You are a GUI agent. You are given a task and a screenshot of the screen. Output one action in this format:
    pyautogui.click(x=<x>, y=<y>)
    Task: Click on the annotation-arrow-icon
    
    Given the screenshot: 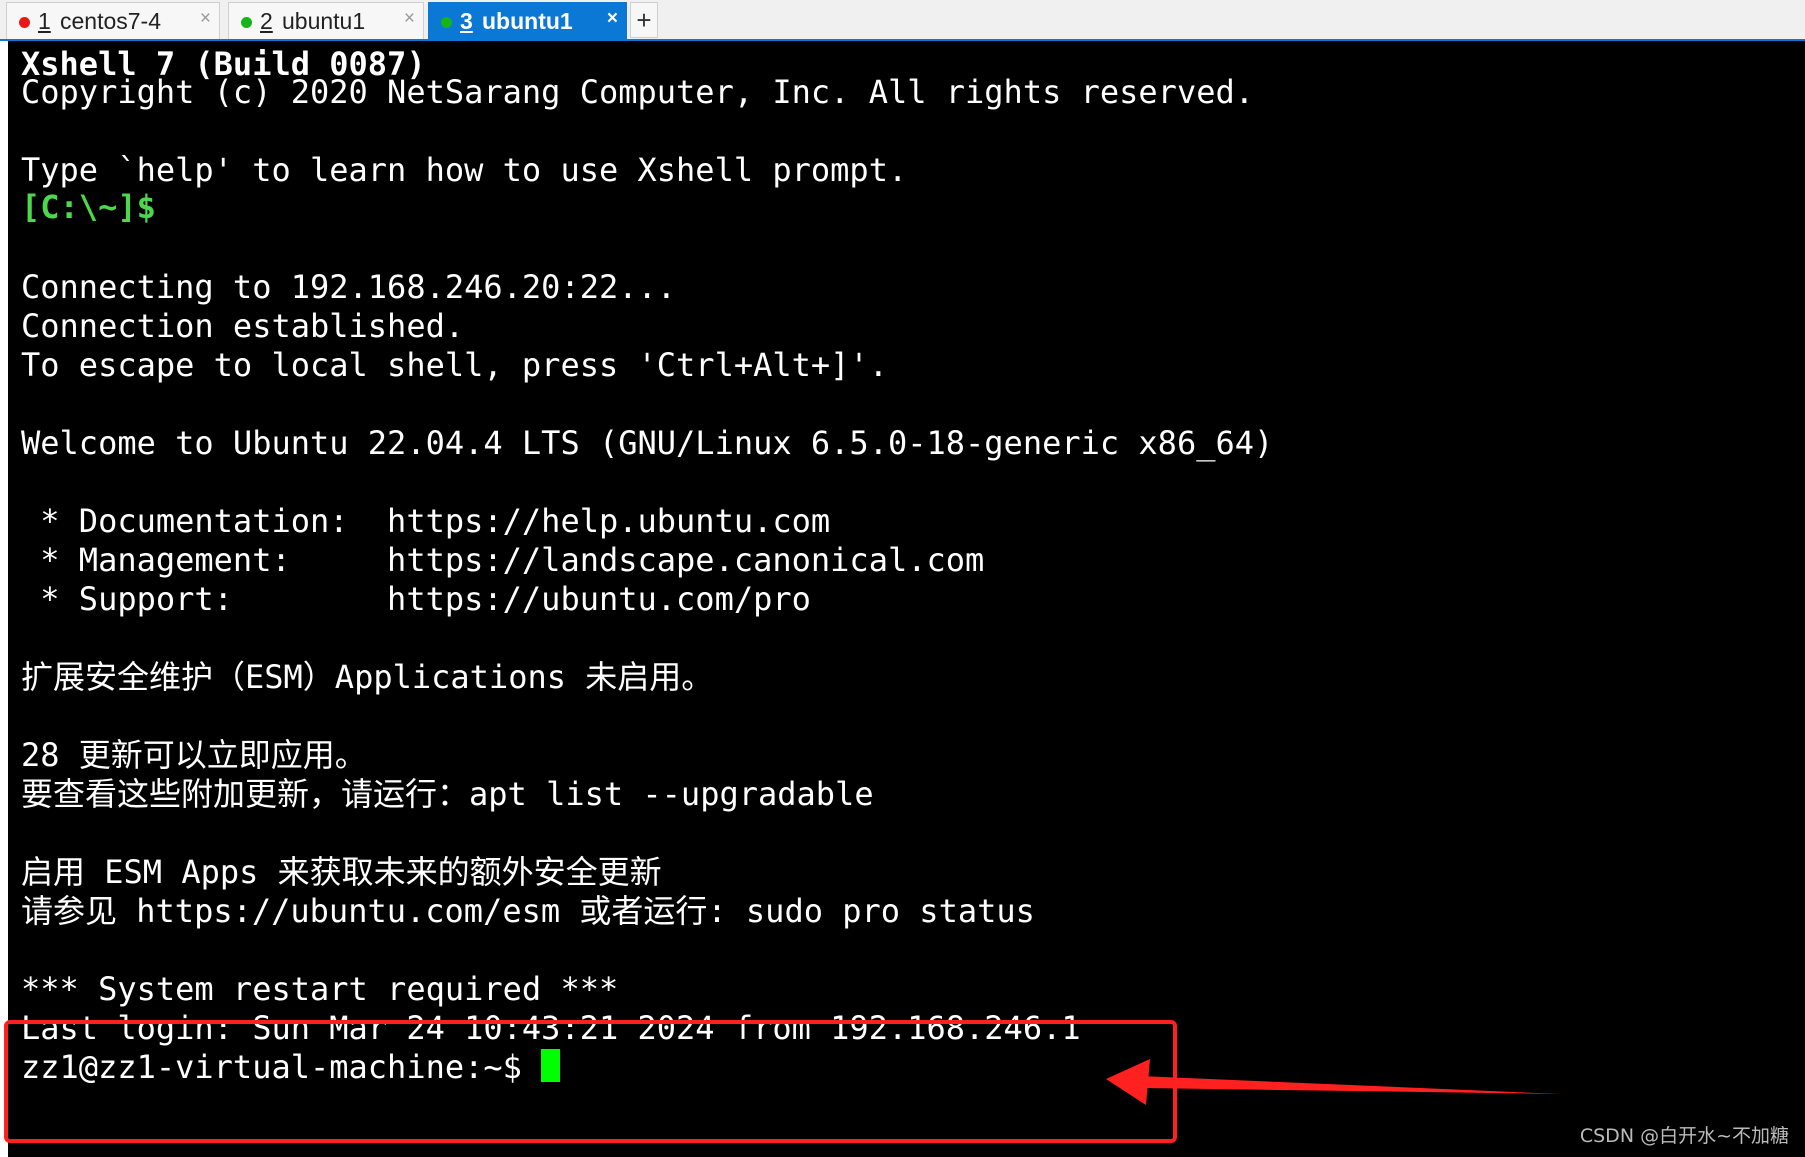 What is the action you would take?
    pyautogui.click(x=1333, y=1082)
    